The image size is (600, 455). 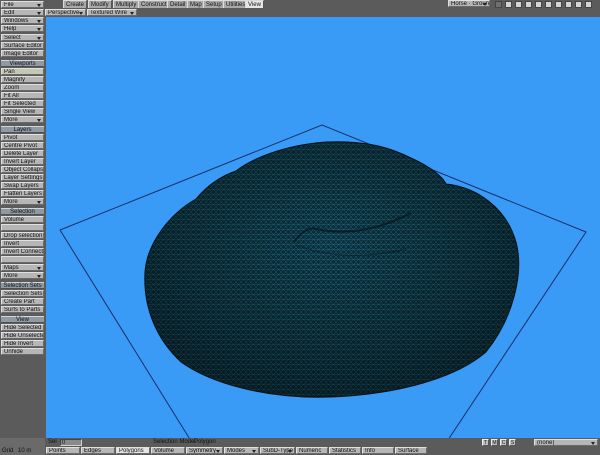 I want to click on single-view-button: Single View, so click(x=22, y=111).